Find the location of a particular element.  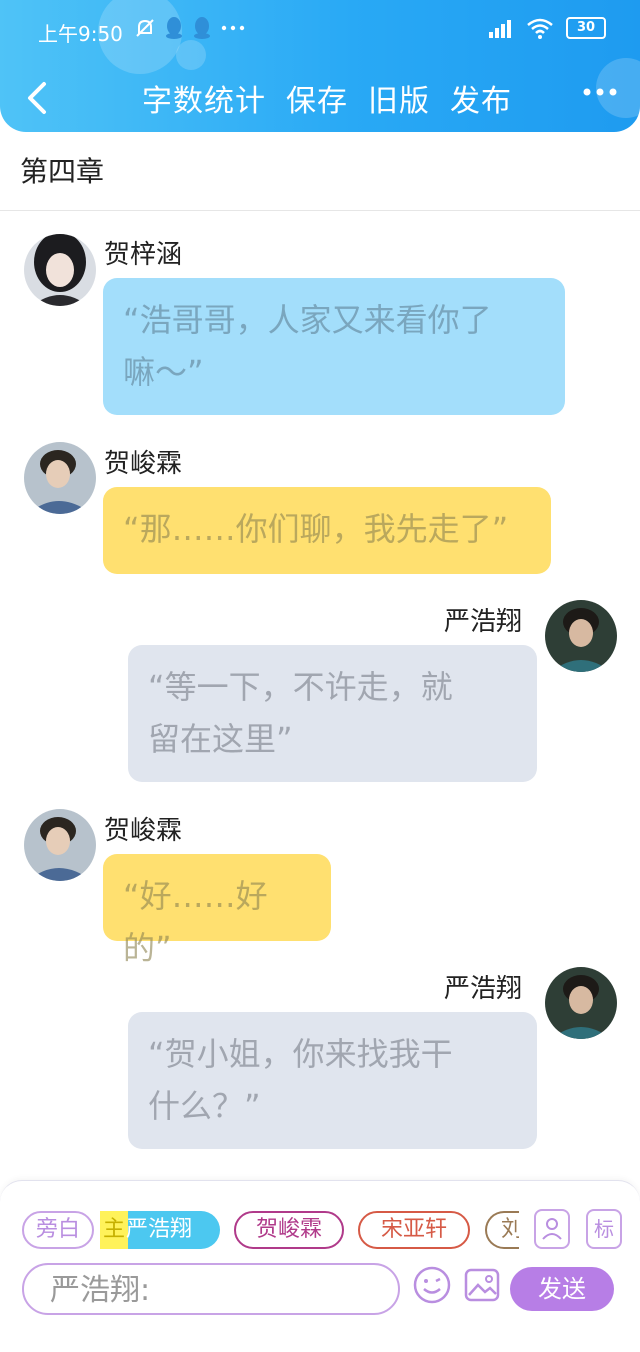

main-role-tag: 主 is located at coordinates (114, 1230).